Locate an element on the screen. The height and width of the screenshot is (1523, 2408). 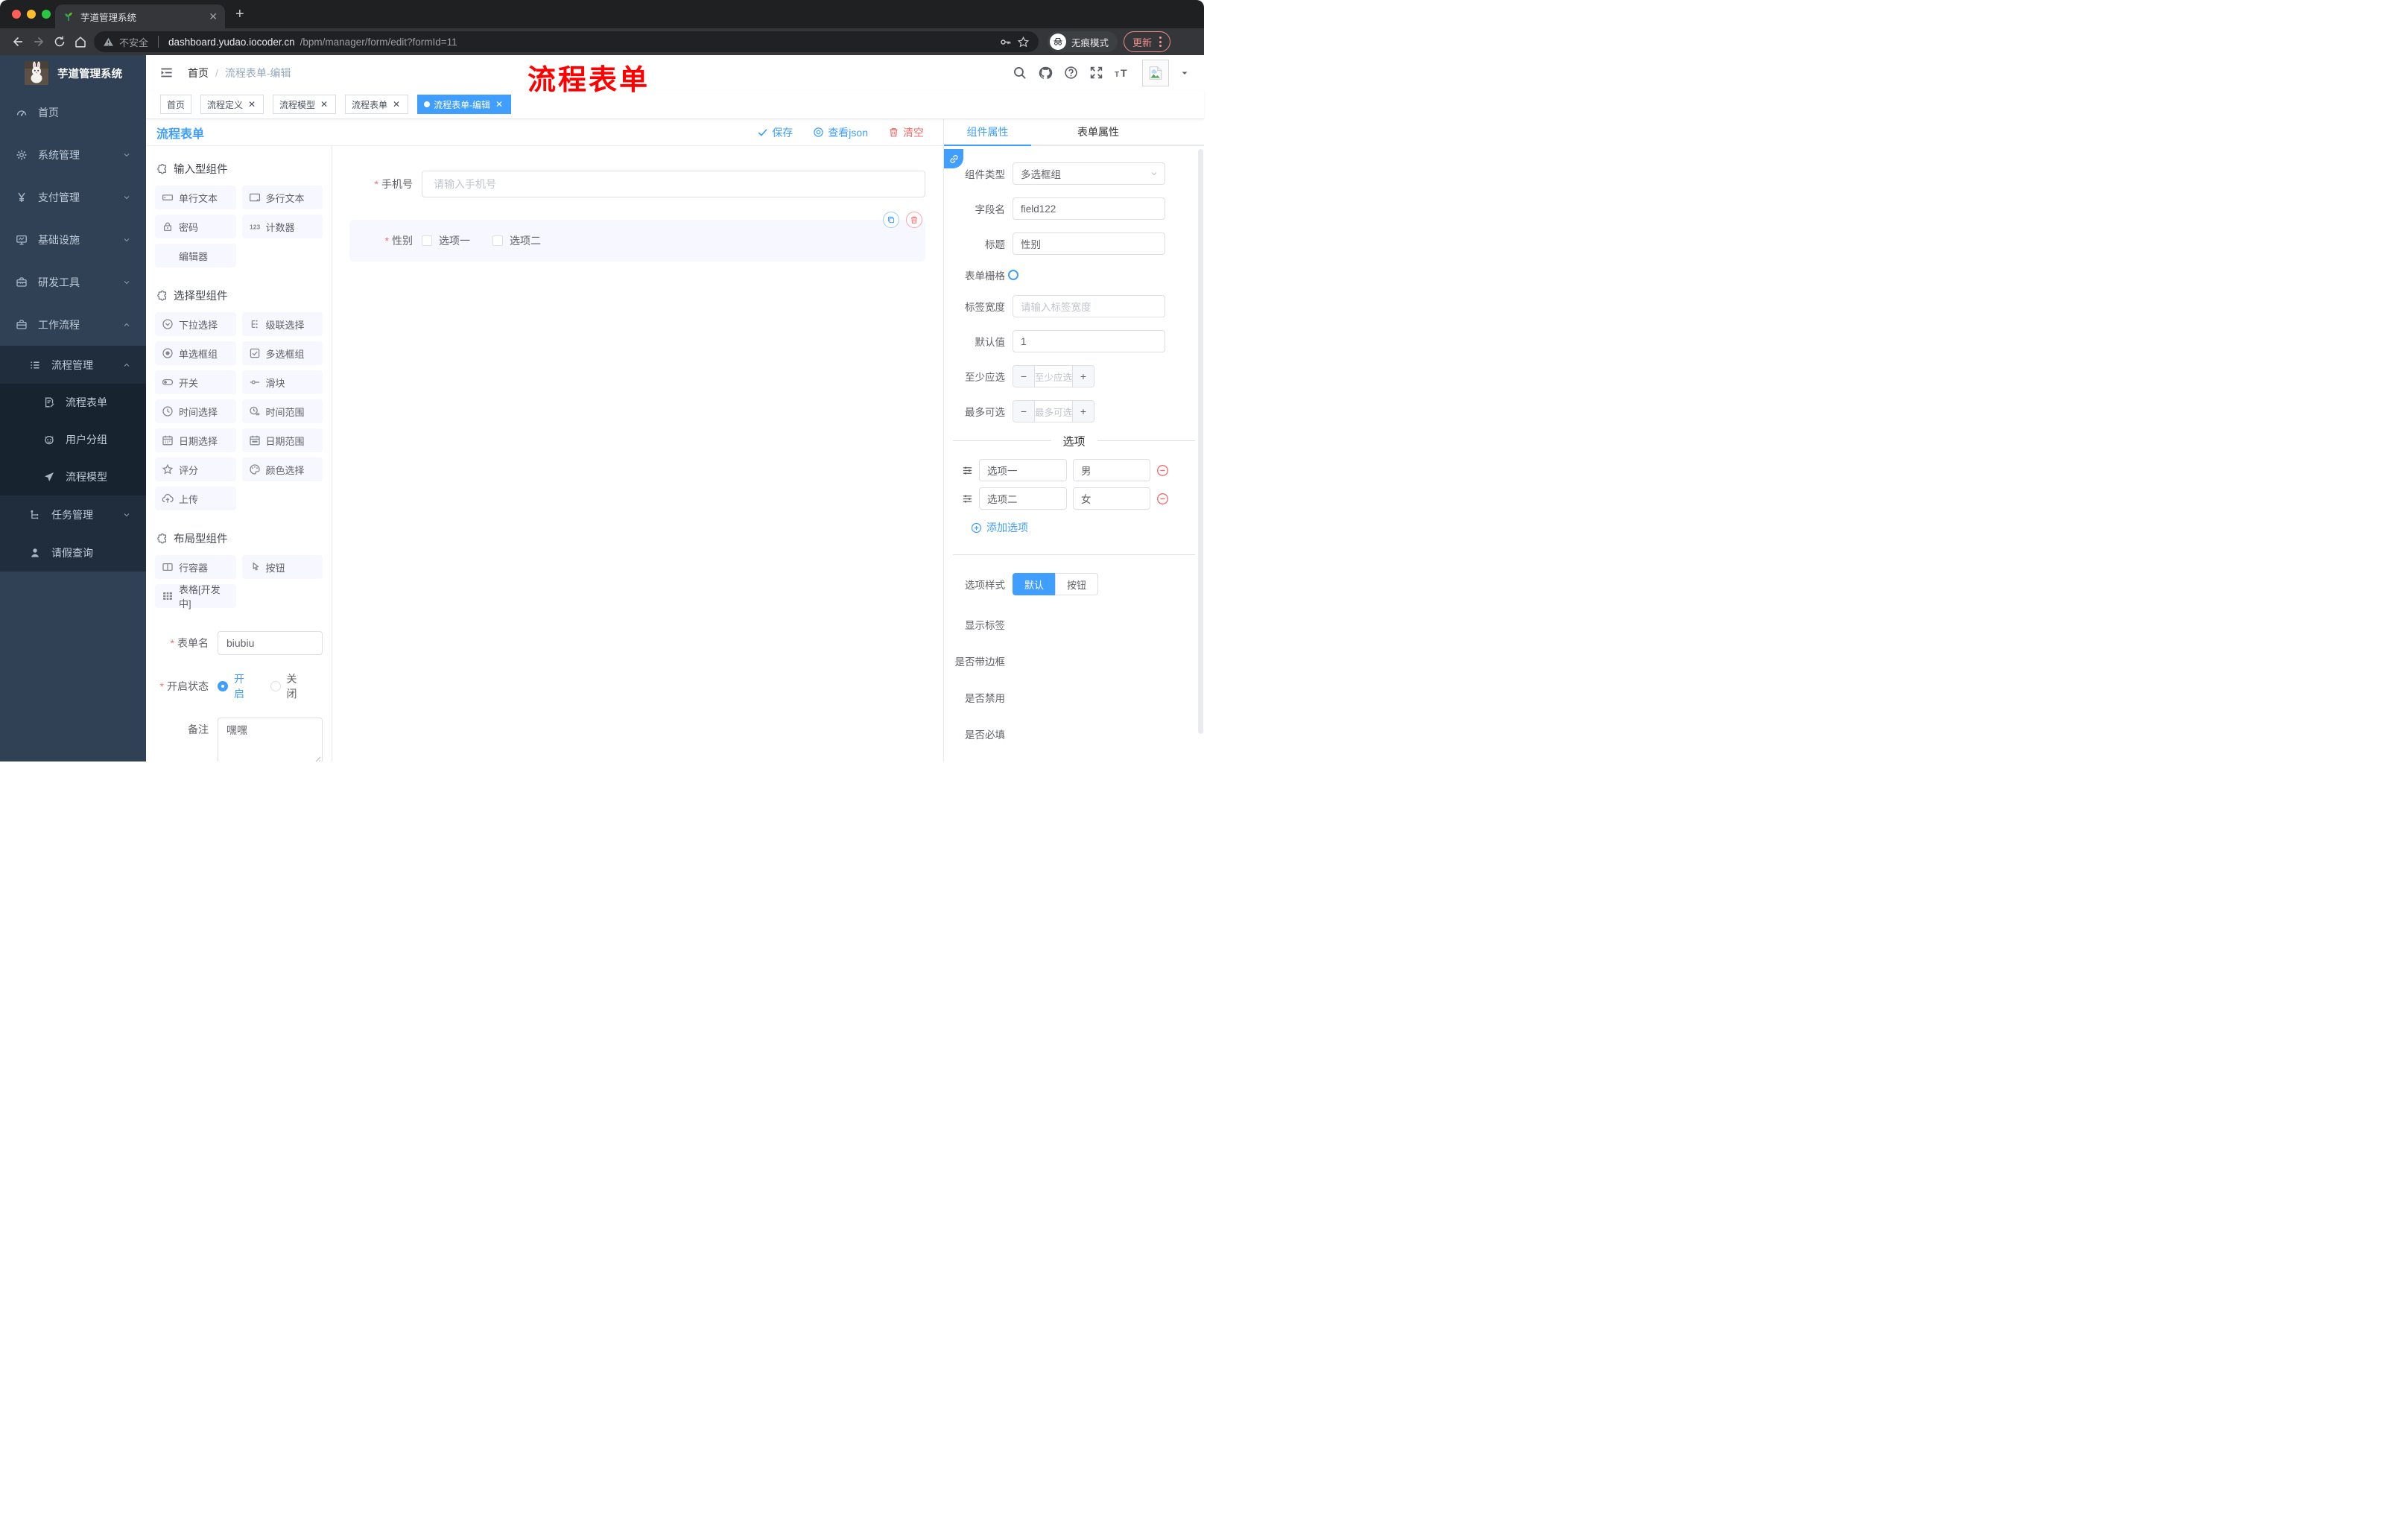
remove-option-button is located at coordinates (1162, 471).